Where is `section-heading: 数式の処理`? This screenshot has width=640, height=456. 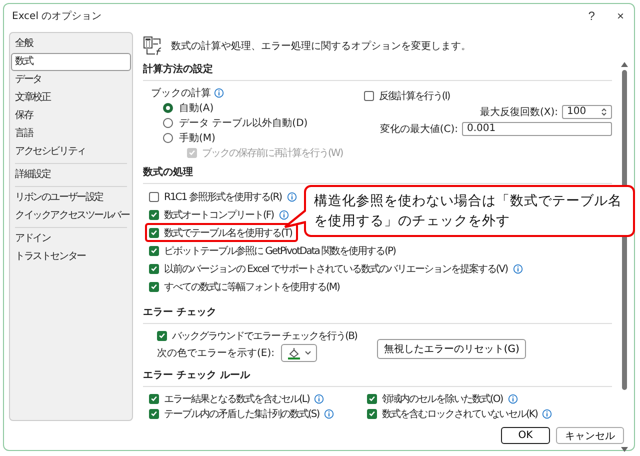
section-heading: 数式の処理 is located at coordinates (168, 173).